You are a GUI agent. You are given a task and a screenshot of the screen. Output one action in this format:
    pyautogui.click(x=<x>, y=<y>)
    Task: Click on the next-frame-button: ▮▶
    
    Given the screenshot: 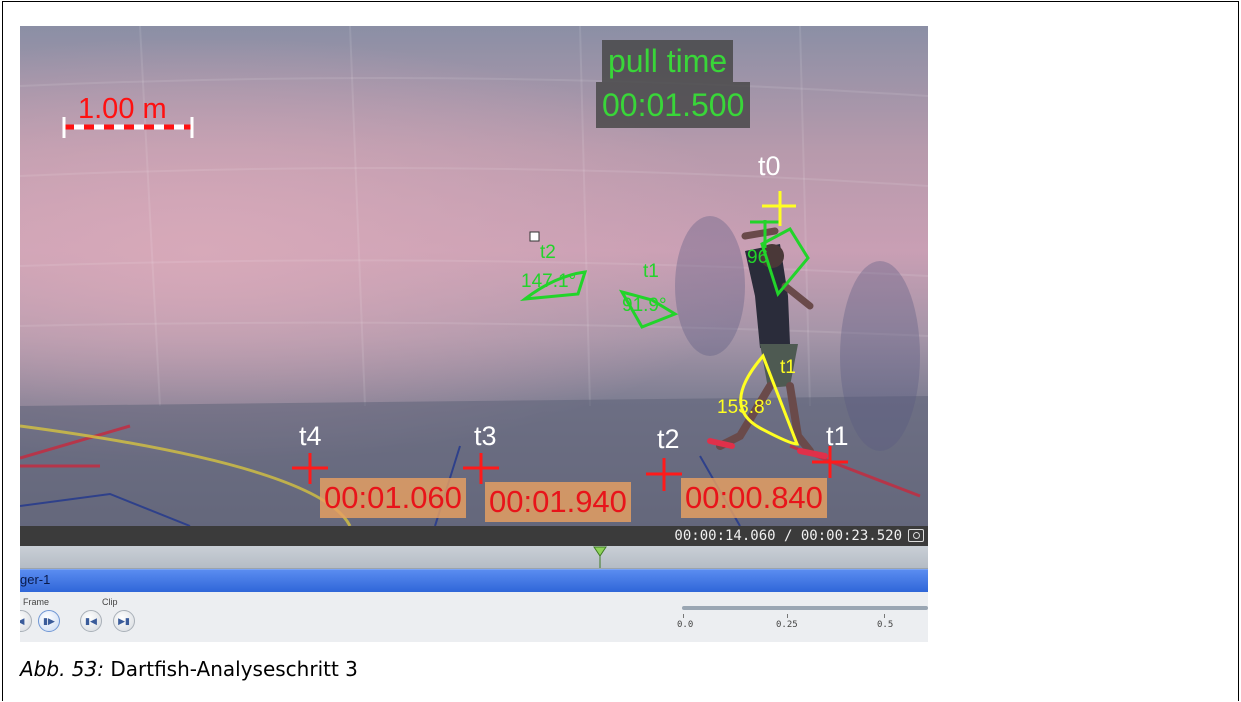 What is the action you would take?
    pyautogui.click(x=49, y=621)
    